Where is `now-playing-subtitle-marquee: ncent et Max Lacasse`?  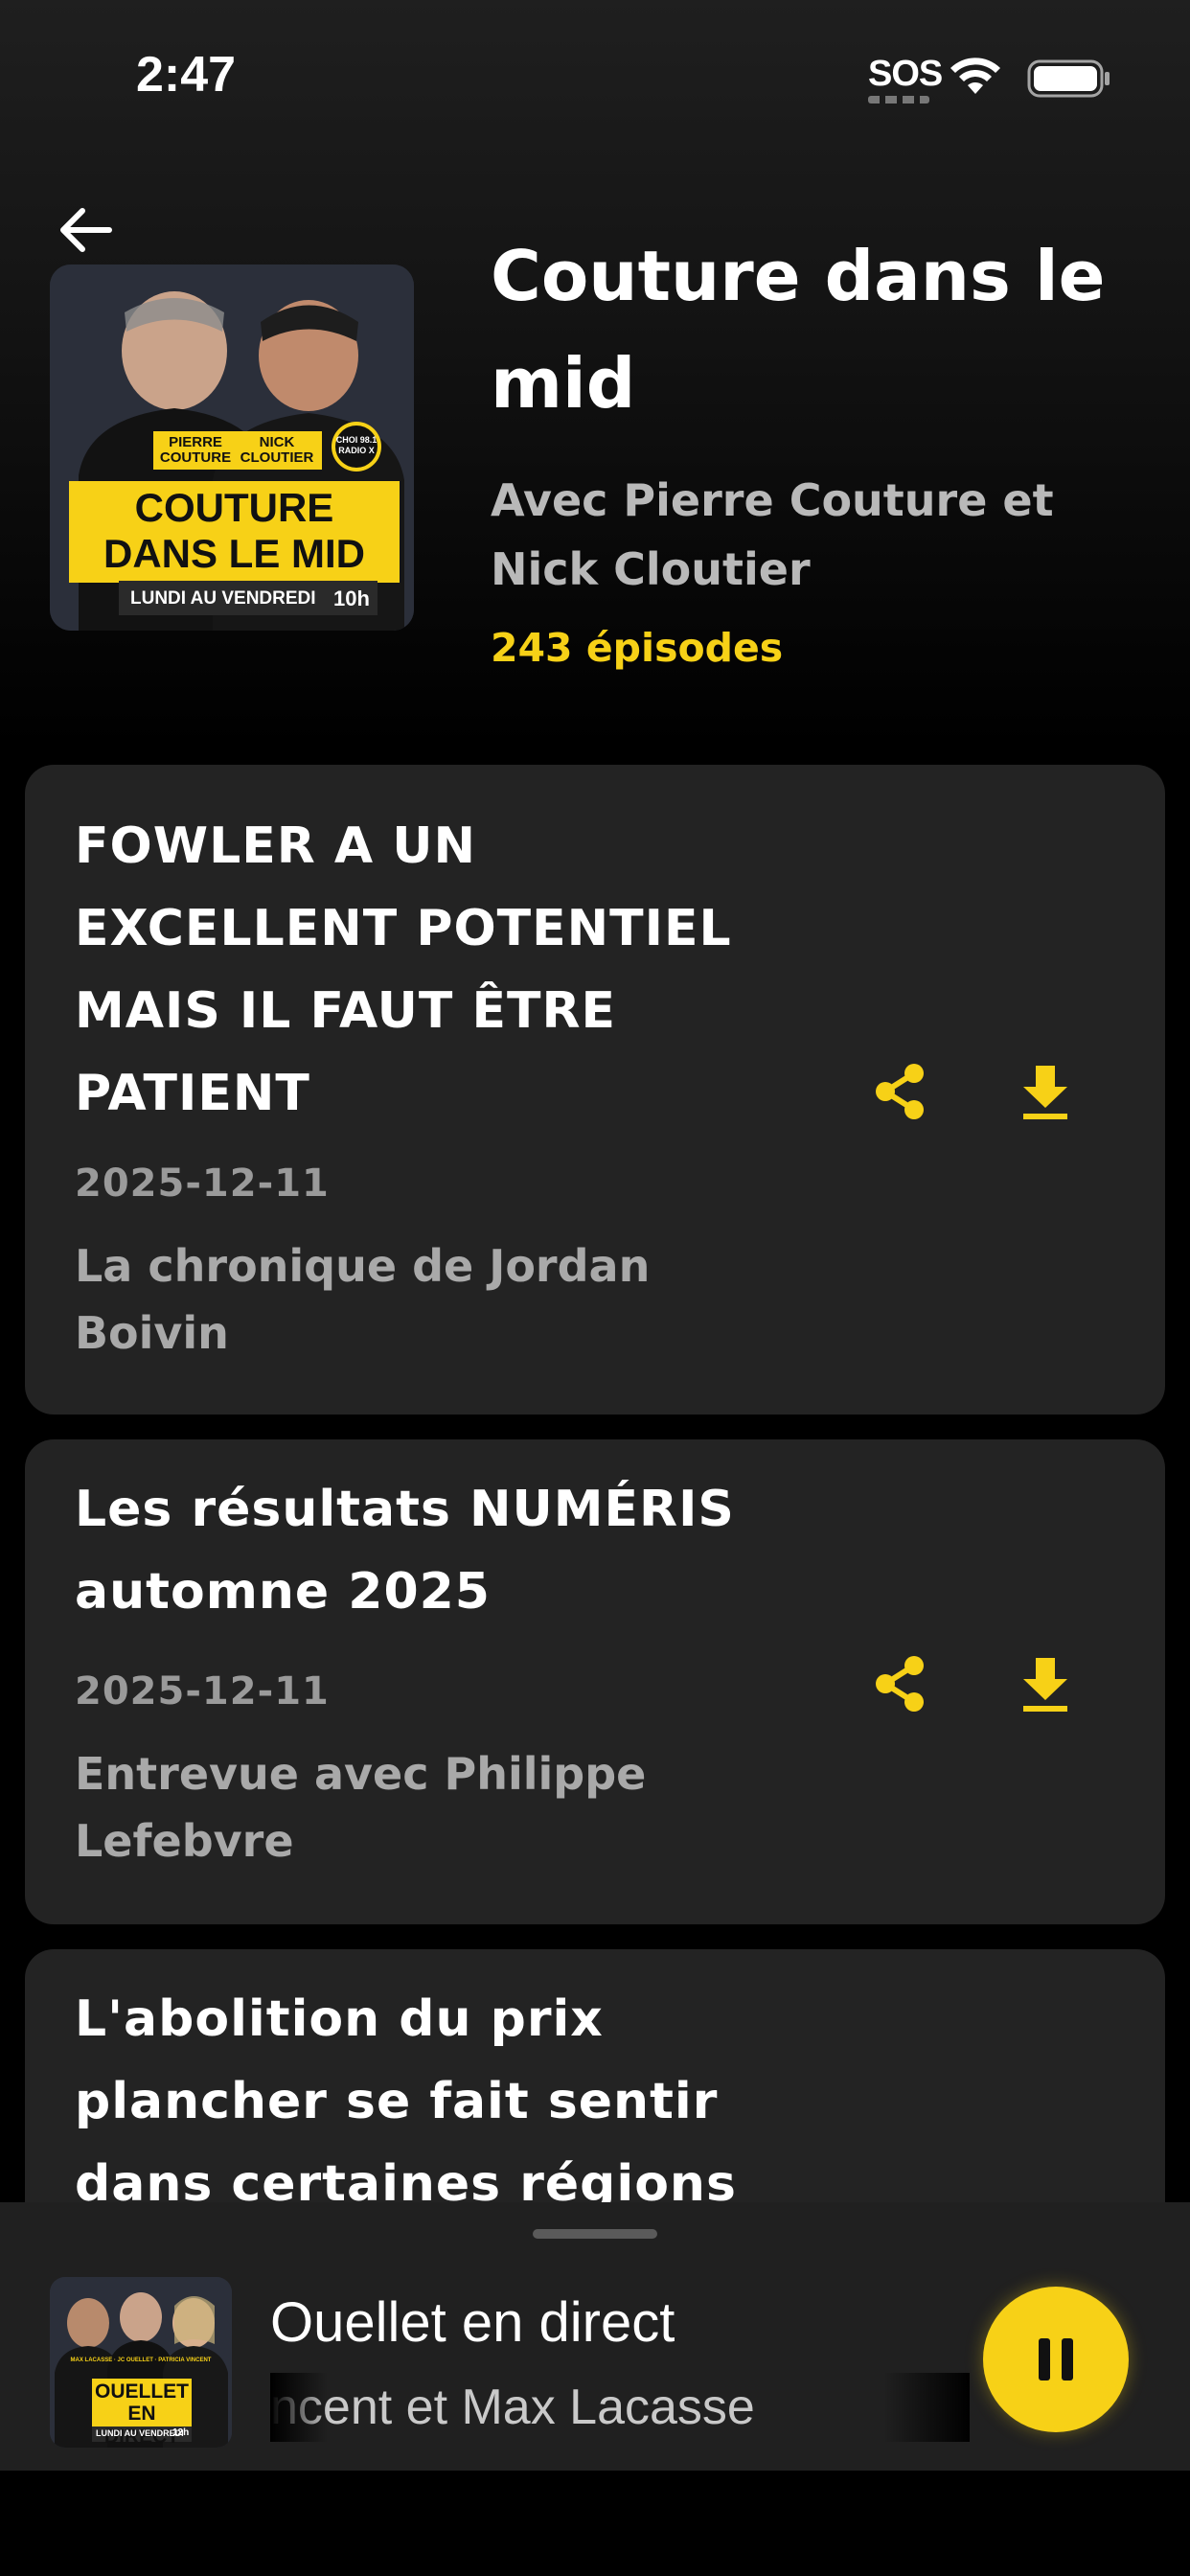
now-playing-subtitle-marquee: ncent et Max Lacasse is located at coordinates (620, 2407).